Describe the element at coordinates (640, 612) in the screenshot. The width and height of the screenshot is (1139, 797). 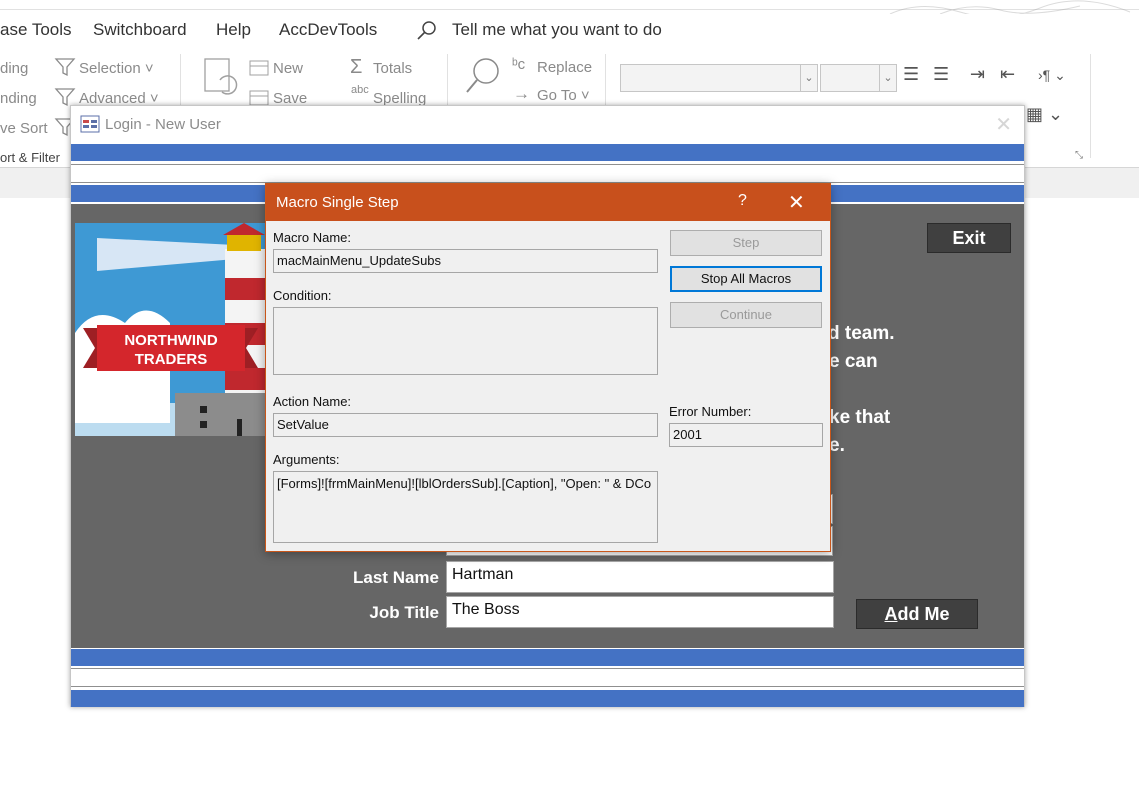
I see `job-title-field: The Boss` at that location.